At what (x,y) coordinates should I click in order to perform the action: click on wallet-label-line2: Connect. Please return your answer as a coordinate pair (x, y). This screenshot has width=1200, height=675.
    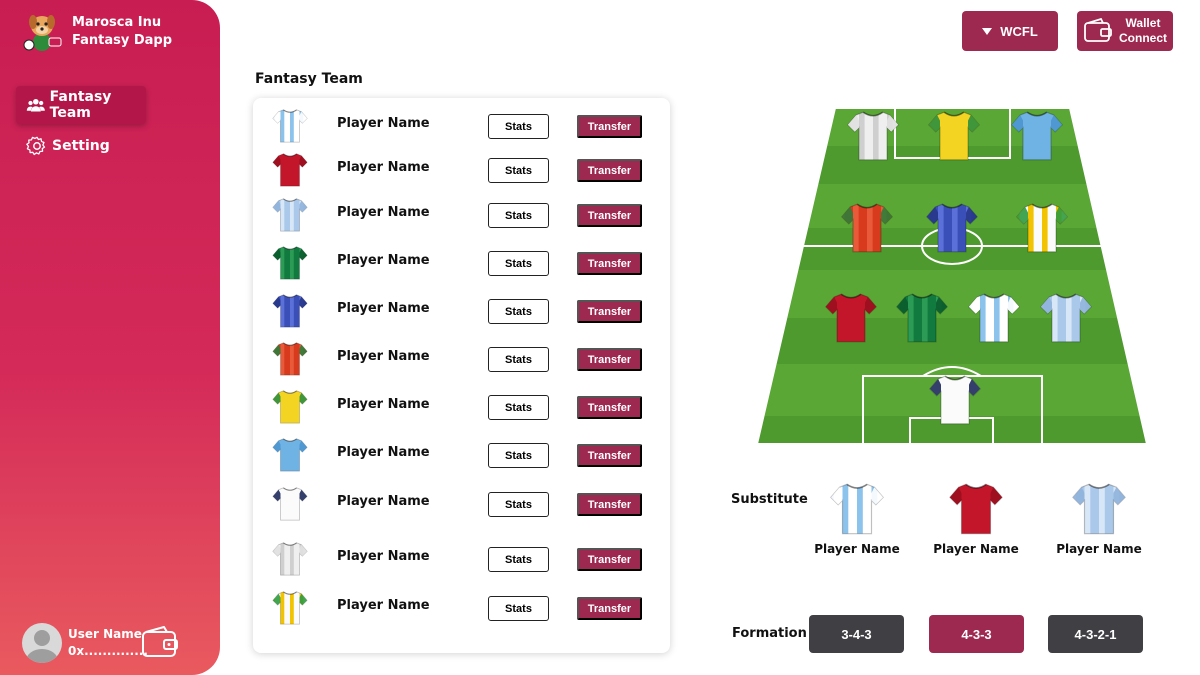
    Looking at the image, I should click on (1143, 38).